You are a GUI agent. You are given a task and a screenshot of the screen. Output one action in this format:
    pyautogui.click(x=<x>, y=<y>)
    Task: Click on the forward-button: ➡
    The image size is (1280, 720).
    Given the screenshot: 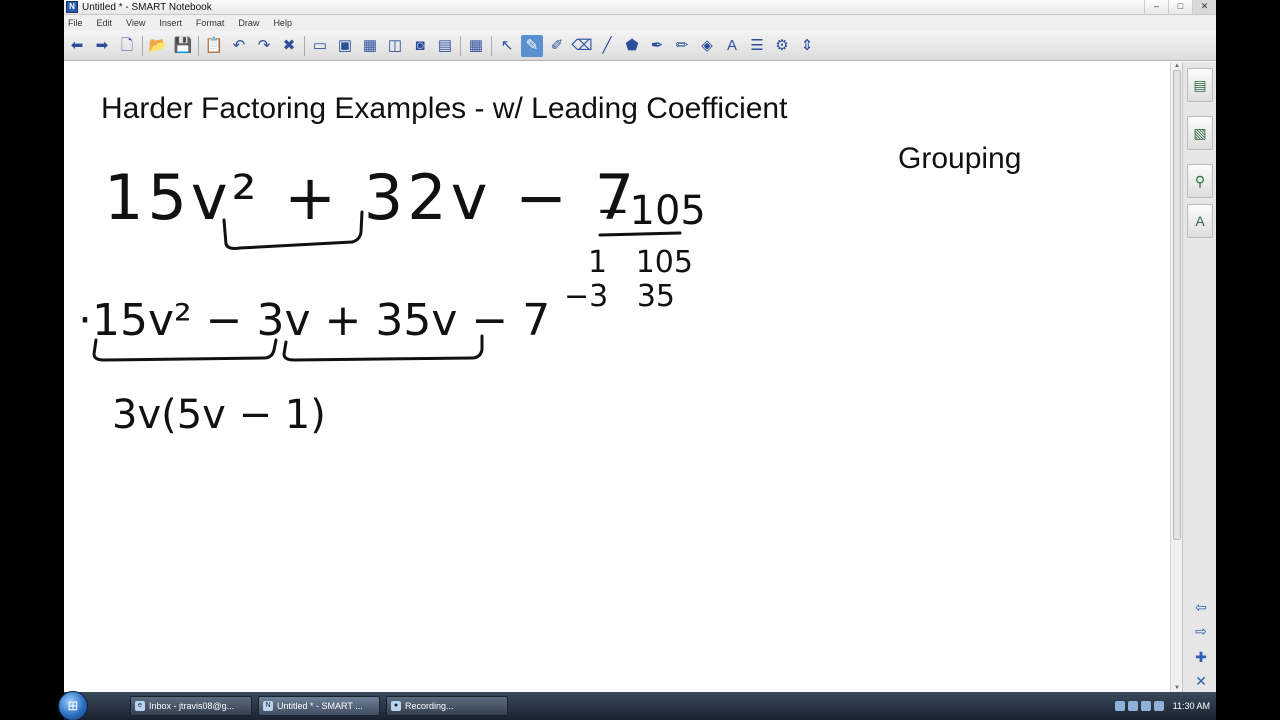 What is the action you would take?
    pyautogui.click(x=102, y=46)
    